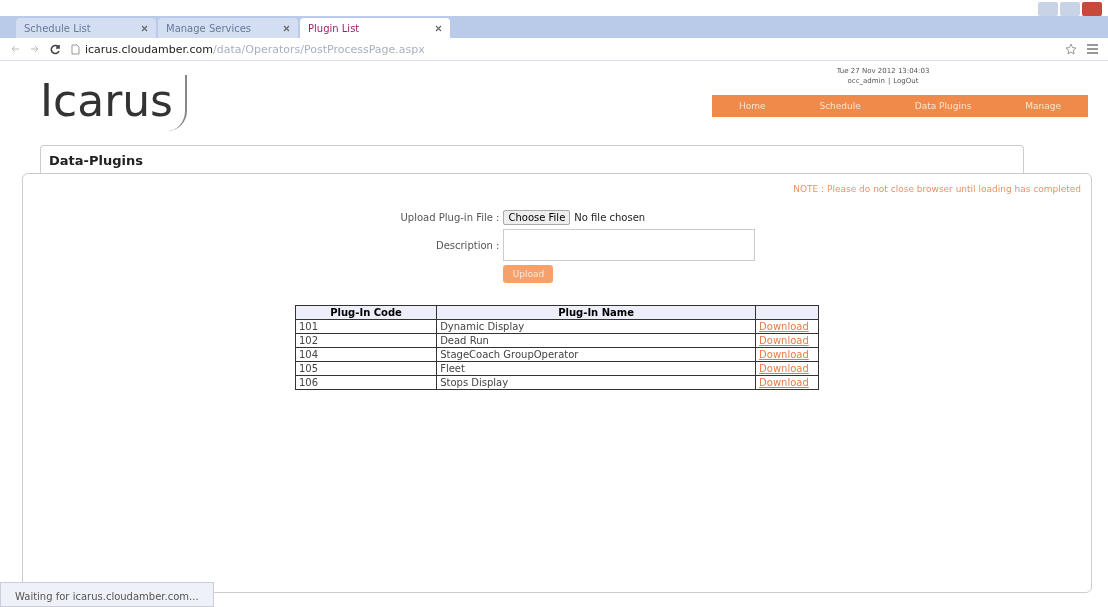 The width and height of the screenshot is (1108, 607). Describe the element at coordinates (366, 354) in the screenshot. I see `table-cell: 104` at that location.